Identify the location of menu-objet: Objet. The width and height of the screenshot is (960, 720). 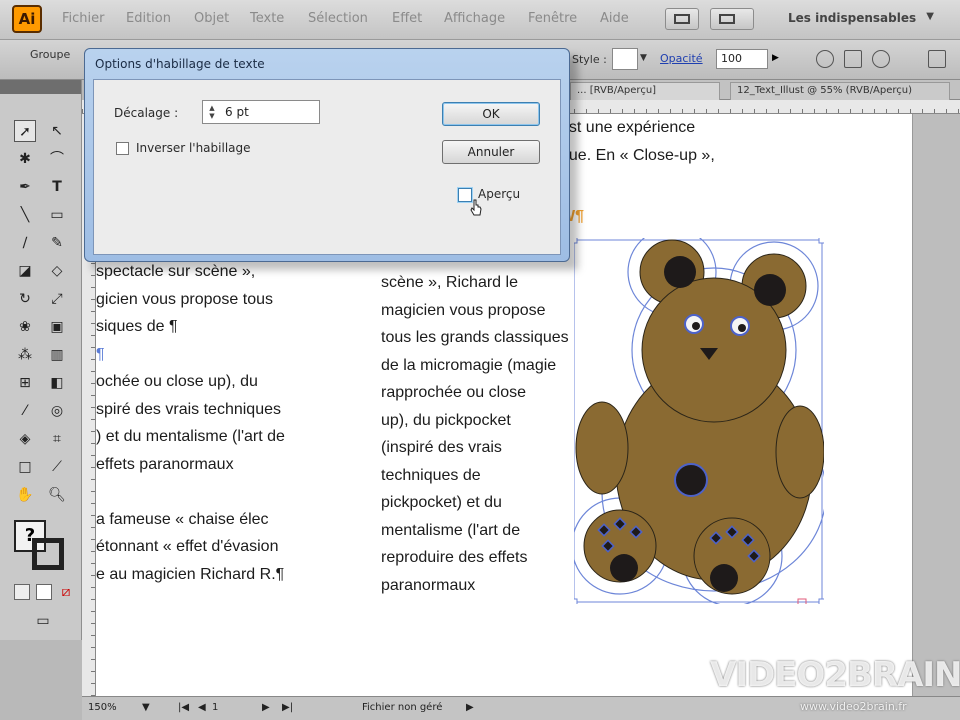
(211, 18).